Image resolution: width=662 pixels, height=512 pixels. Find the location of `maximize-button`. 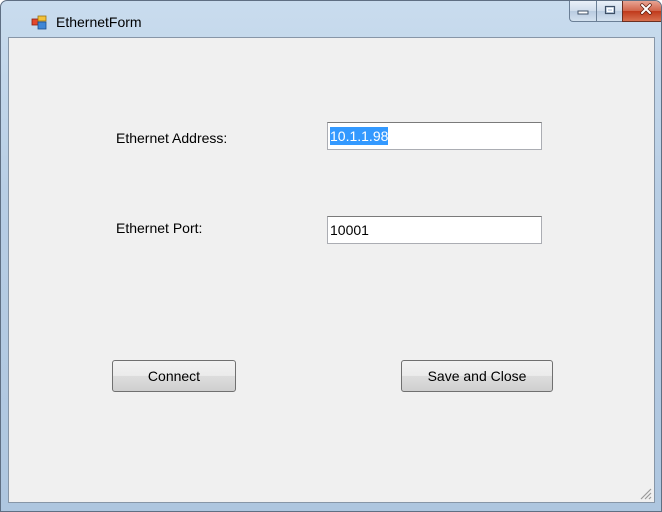

maximize-button is located at coordinates (609, 11).